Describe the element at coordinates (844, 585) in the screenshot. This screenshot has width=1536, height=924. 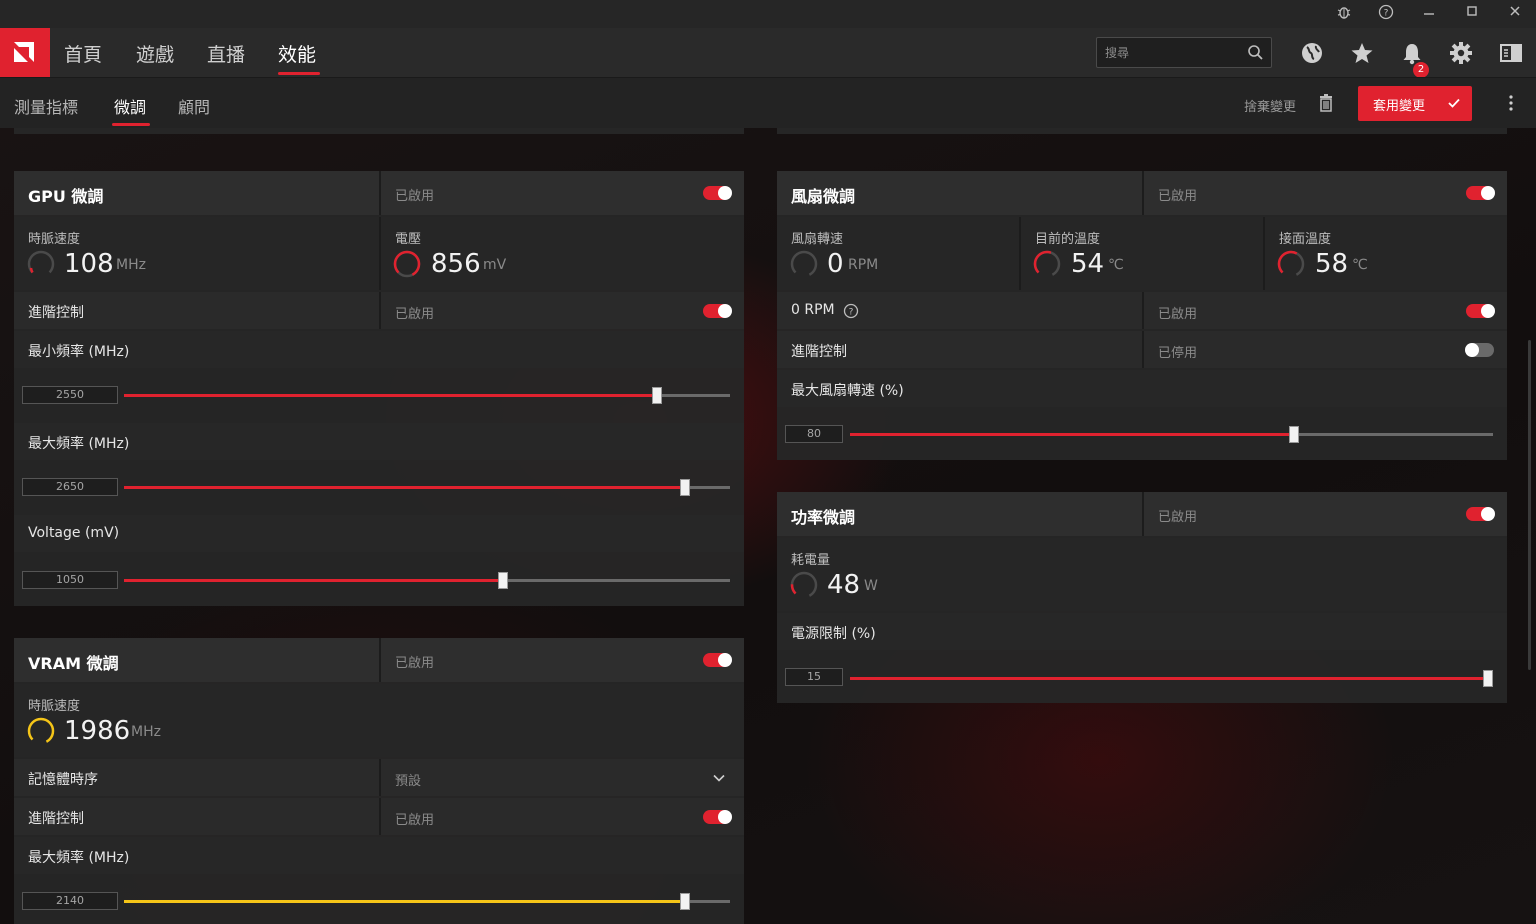
I see `power-consumption-value: 48` at that location.